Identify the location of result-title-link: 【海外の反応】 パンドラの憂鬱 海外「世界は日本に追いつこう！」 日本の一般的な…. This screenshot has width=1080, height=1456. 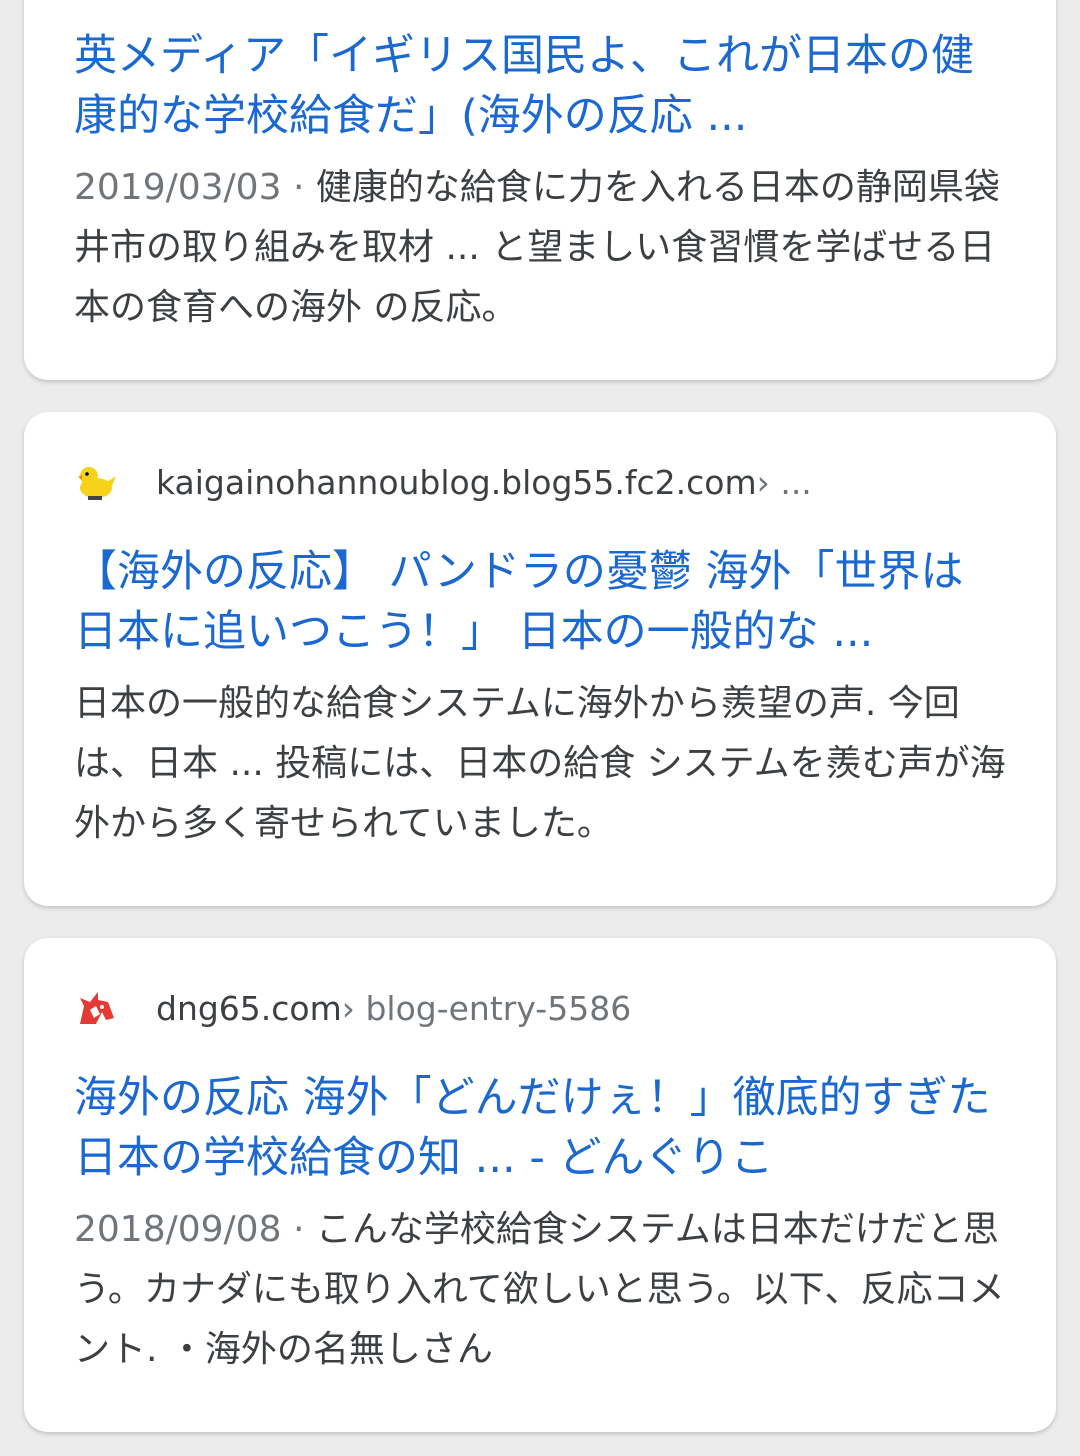
(540, 602).